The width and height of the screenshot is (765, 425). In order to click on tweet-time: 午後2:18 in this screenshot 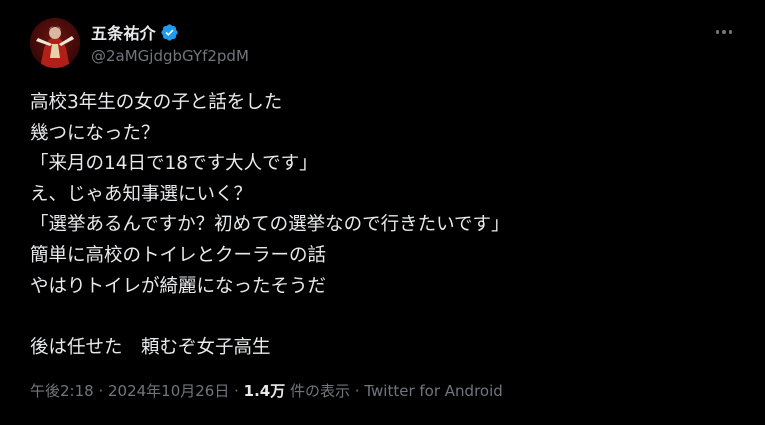, I will do `click(62, 391)`.